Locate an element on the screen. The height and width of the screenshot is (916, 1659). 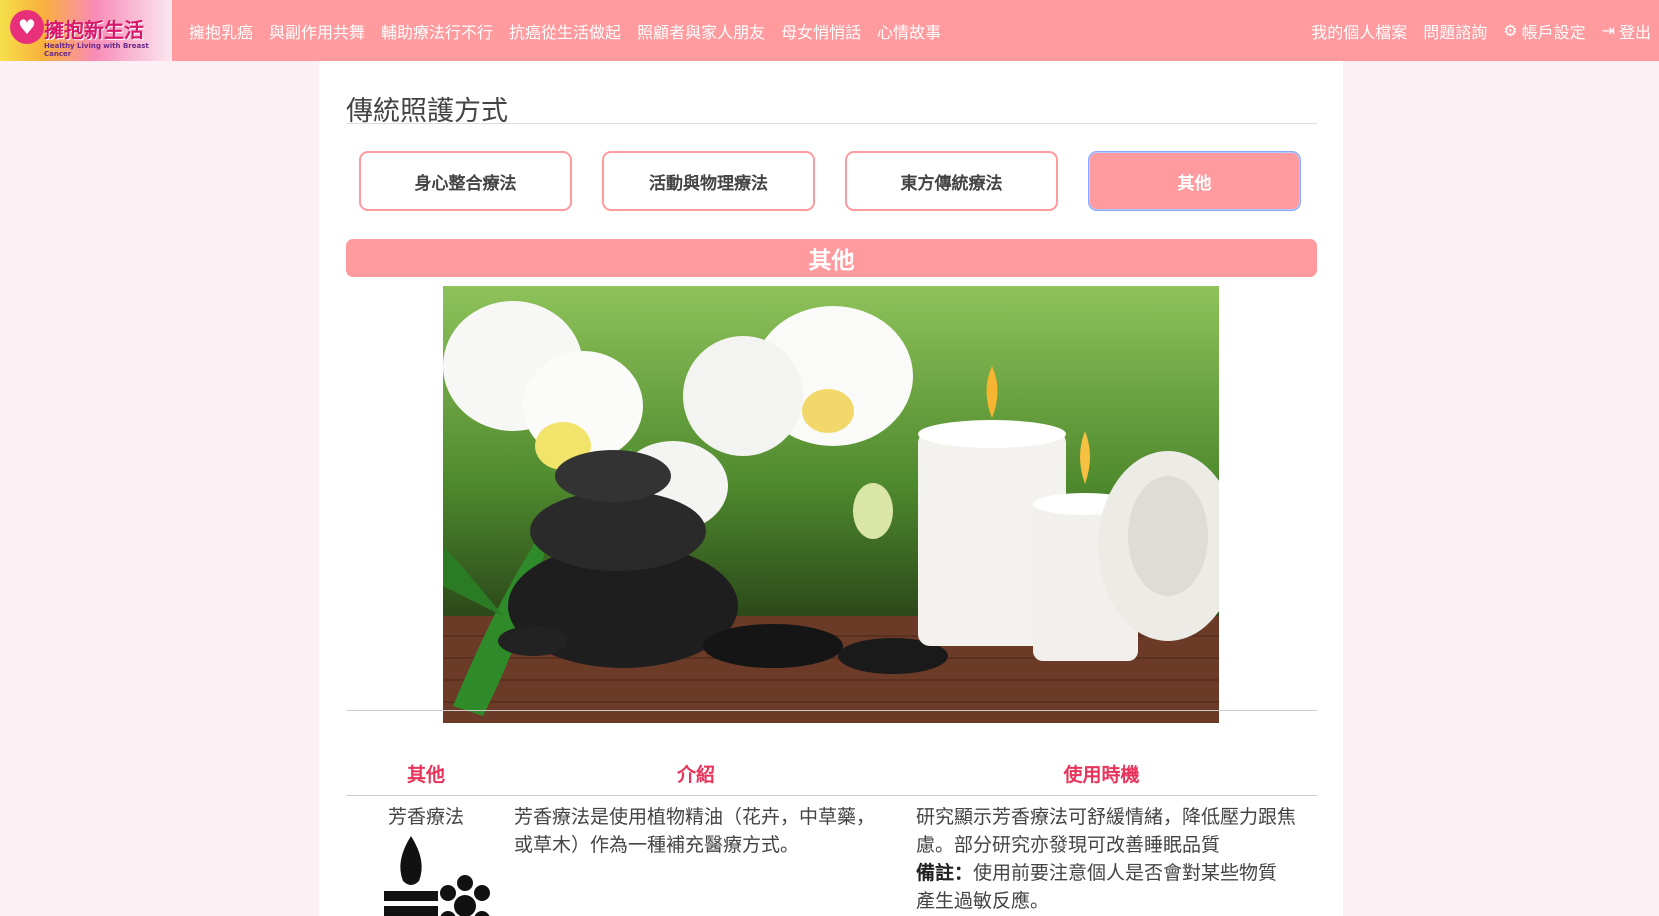
settings-link: ⚙ 帳戶設定 is located at coordinates (1544, 31).